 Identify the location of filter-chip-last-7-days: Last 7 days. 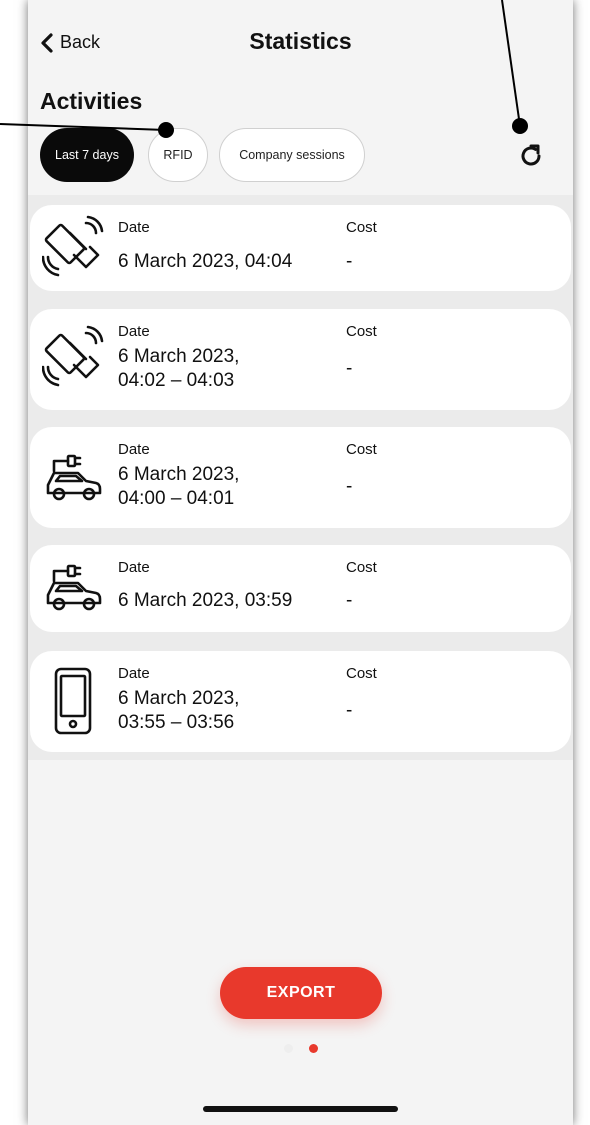
(87, 155).